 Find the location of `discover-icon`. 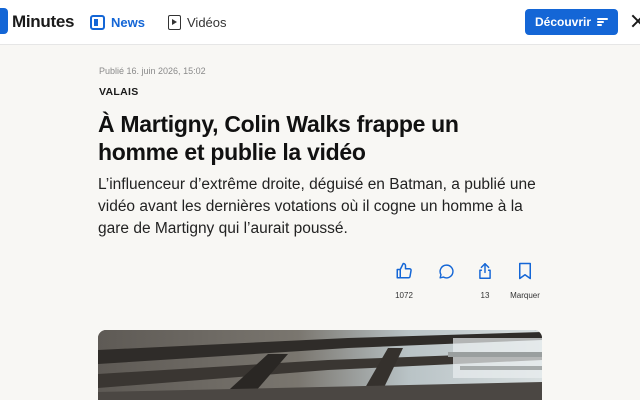

discover-icon is located at coordinates (603, 22).